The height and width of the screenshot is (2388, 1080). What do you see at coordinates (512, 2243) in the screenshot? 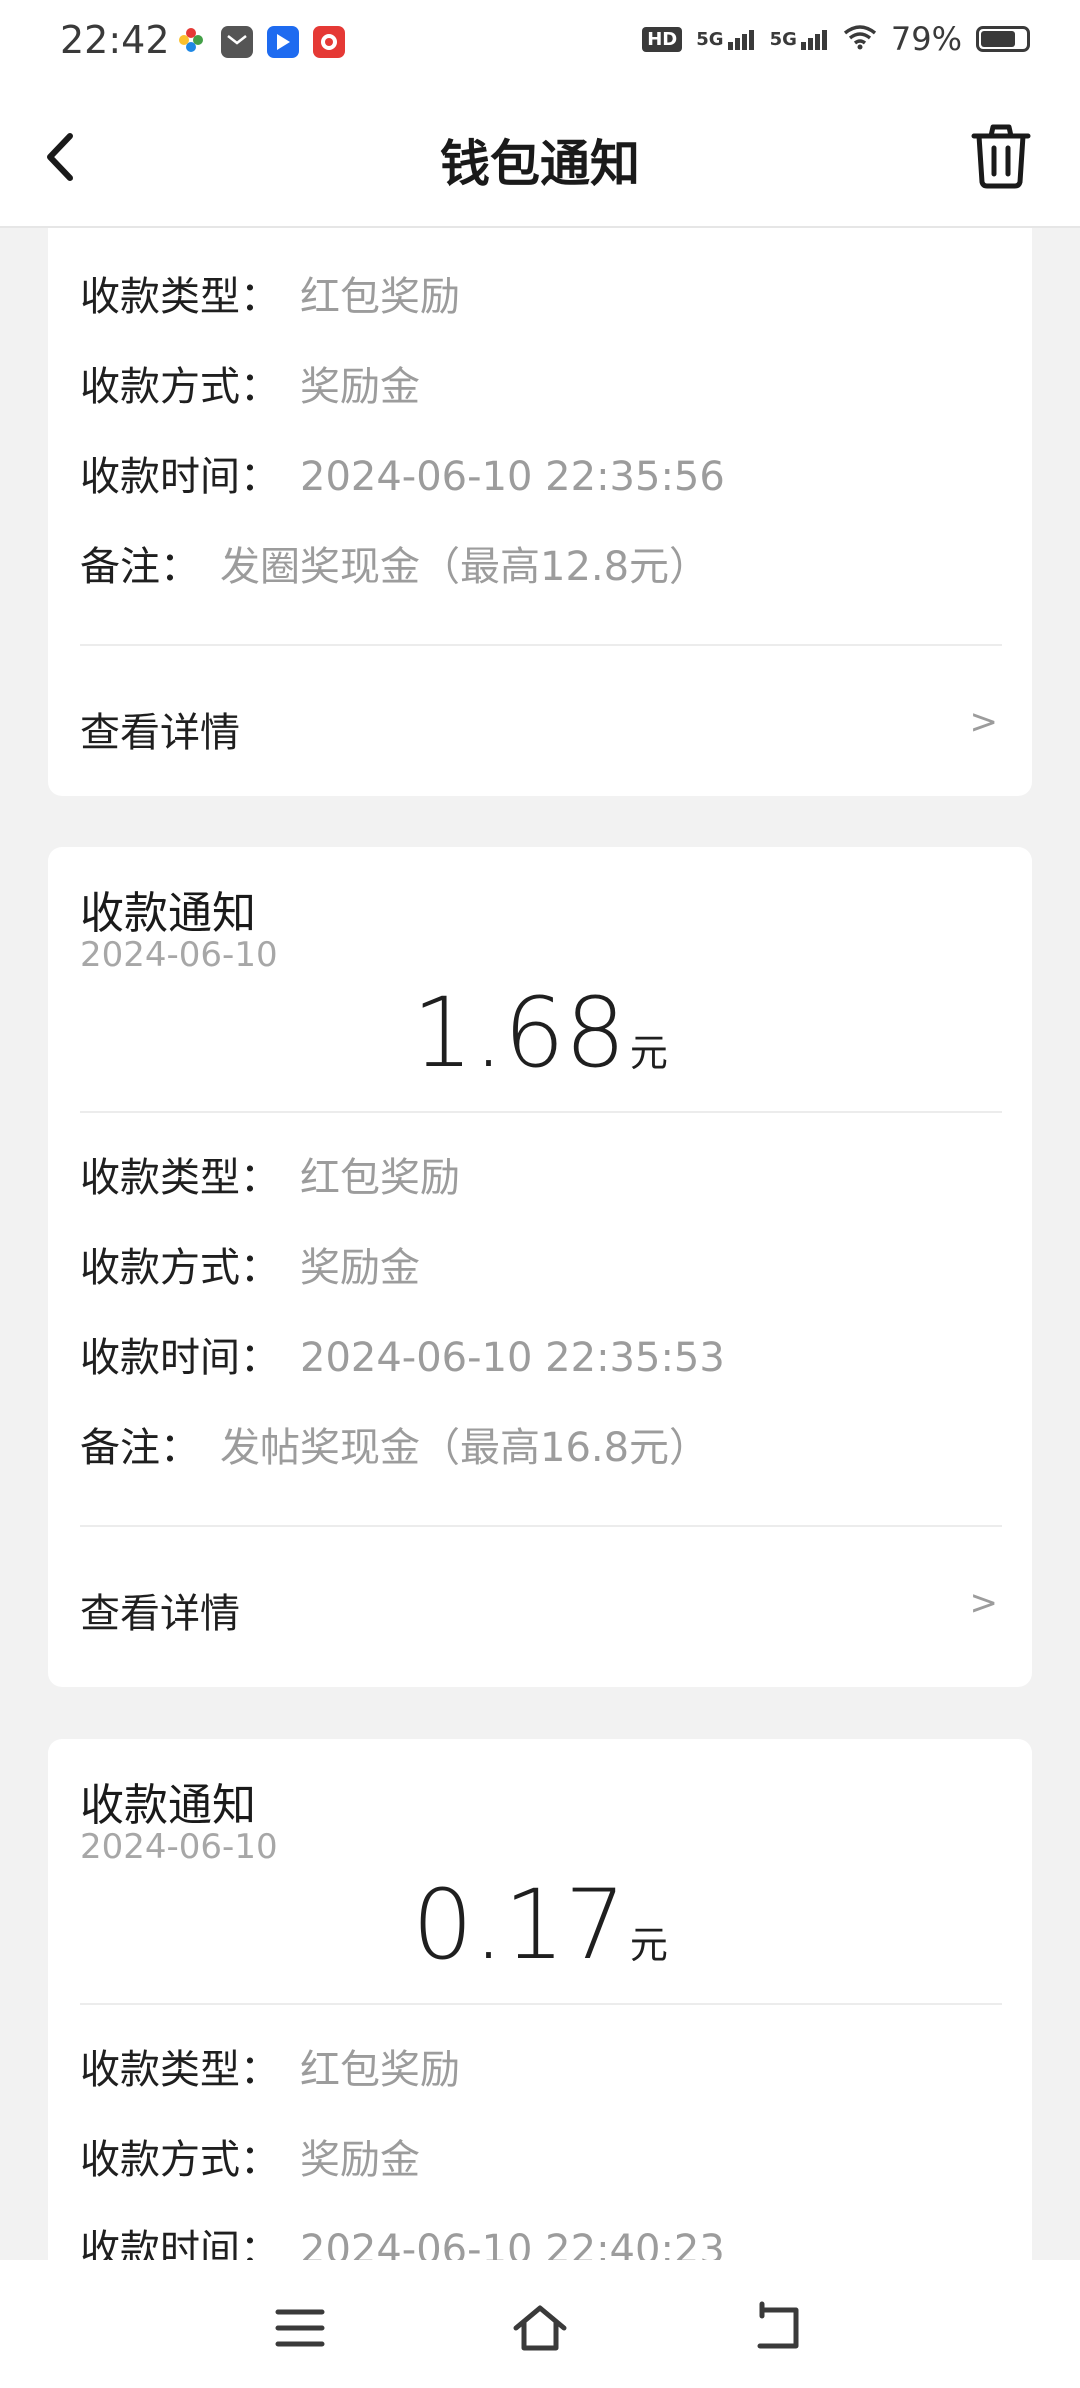
I see `row-value: 2024-06-10 22:40:23` at bounding box center [512, 2243].